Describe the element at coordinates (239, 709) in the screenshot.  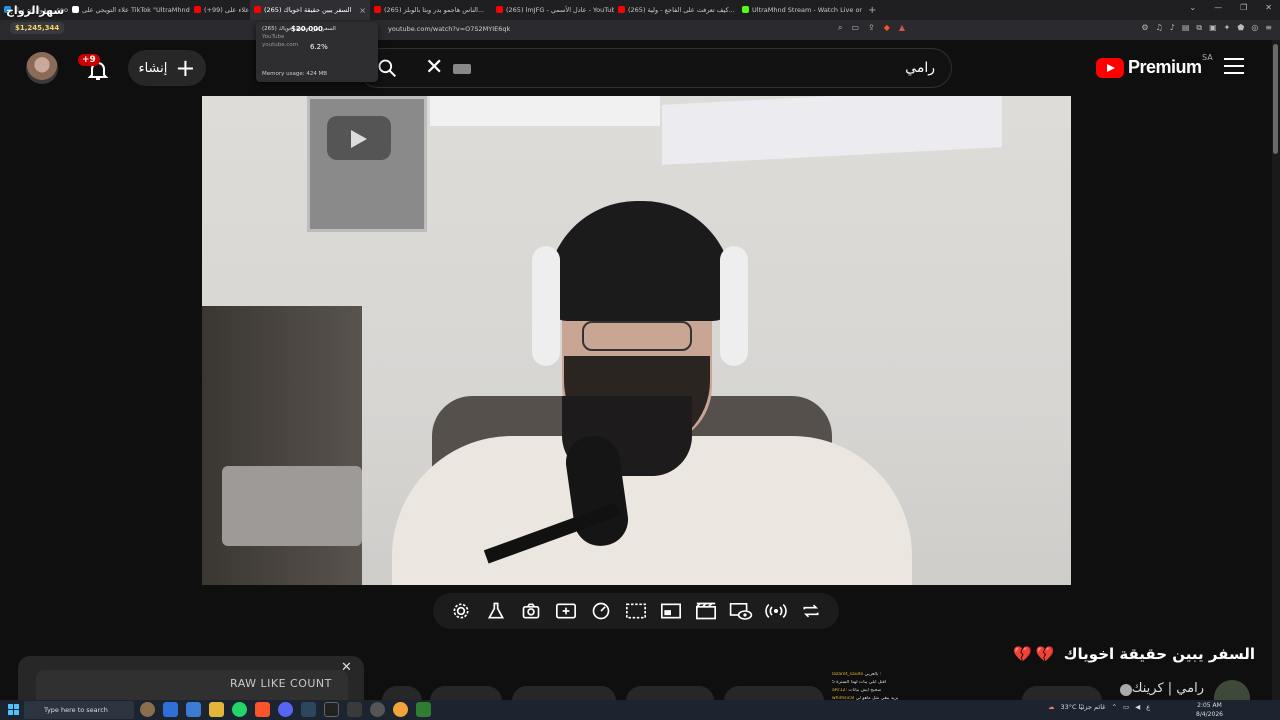
I see `whatsapp-icon` at that location.